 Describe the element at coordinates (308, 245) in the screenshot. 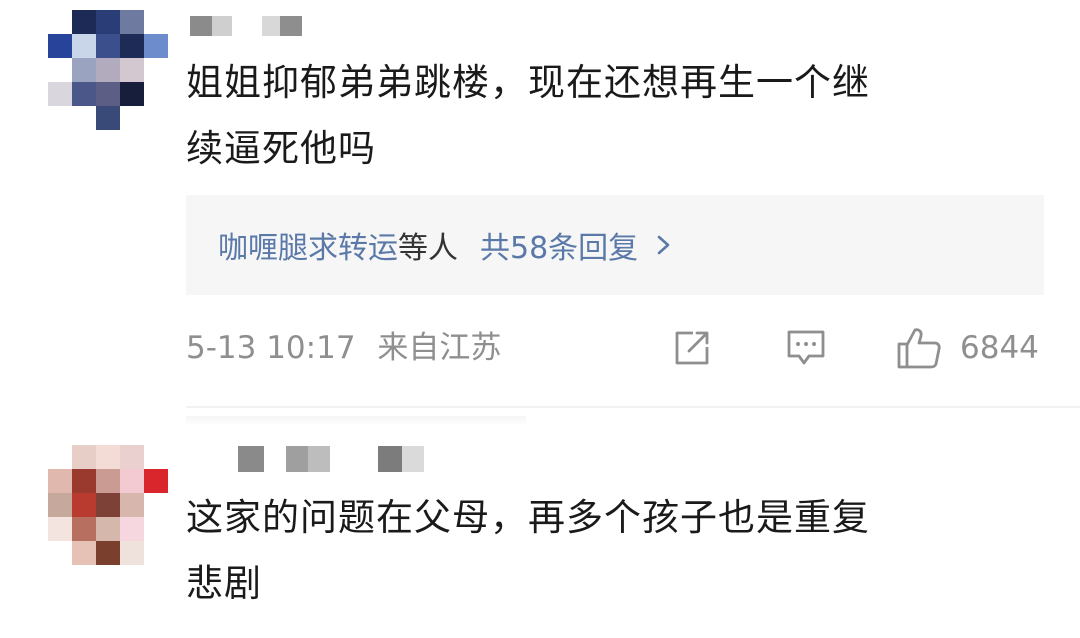

I see `reply-user-name: 咖喱腿求转运` at that location.